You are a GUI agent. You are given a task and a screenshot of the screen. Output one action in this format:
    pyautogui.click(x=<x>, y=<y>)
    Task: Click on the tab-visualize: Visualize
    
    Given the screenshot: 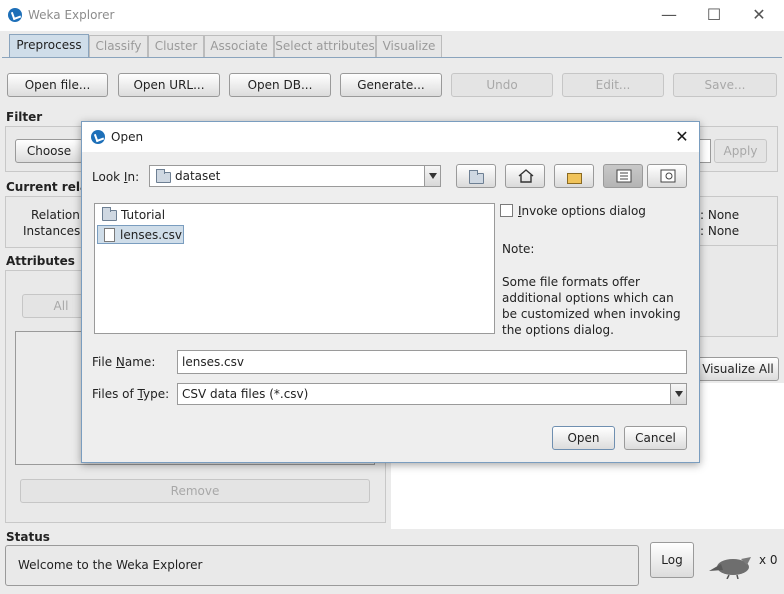 What is the action you would take?
    pyautogui.click(x=409, y=46)
    